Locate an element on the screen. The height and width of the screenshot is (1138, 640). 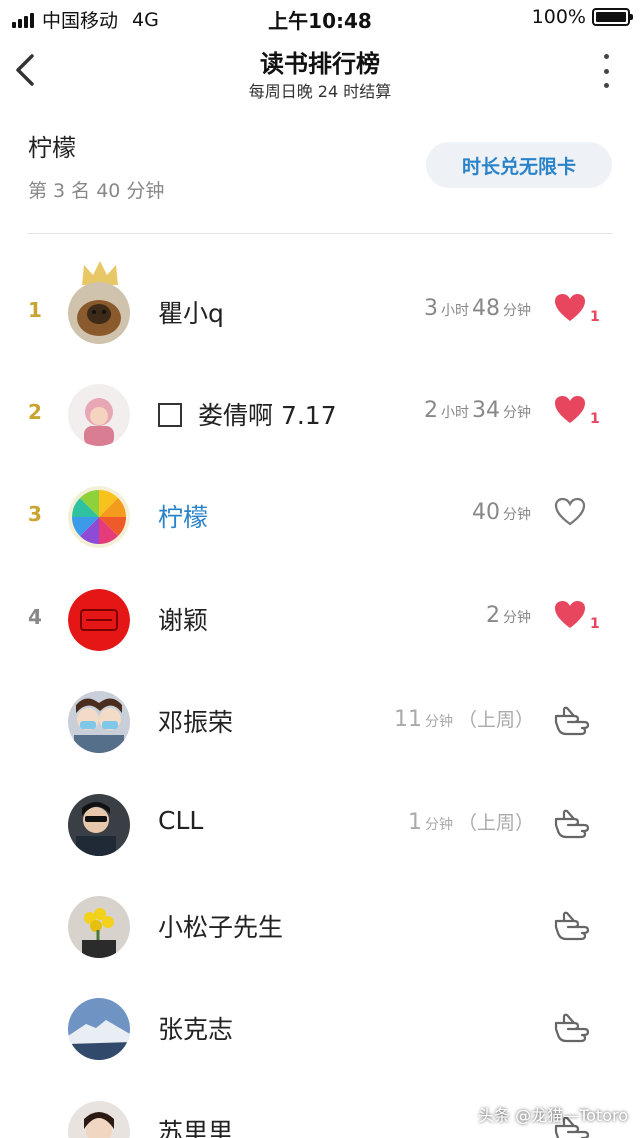
user-name: 谢颖 is located at coordinates (183, 620).